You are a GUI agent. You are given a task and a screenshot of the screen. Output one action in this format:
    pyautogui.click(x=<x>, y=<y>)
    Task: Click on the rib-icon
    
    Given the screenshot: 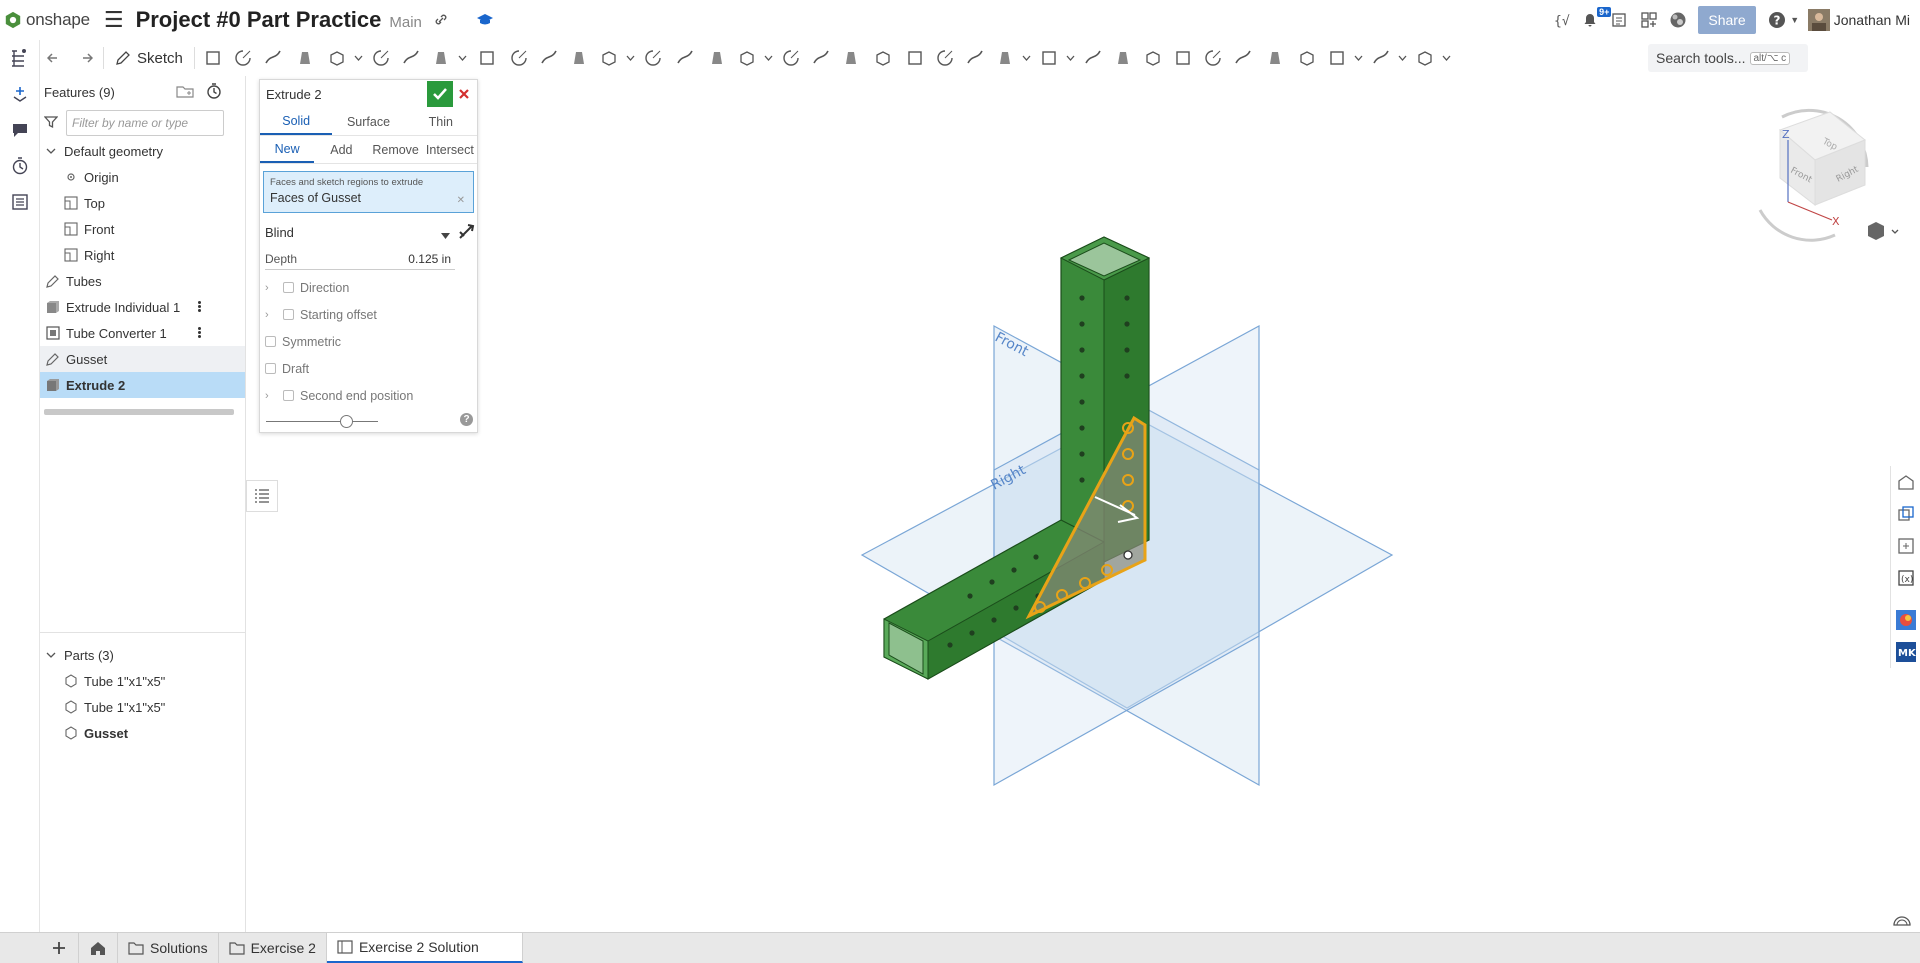 What is the action you would take?
    pyautogui.click(x=487, y=58)
    